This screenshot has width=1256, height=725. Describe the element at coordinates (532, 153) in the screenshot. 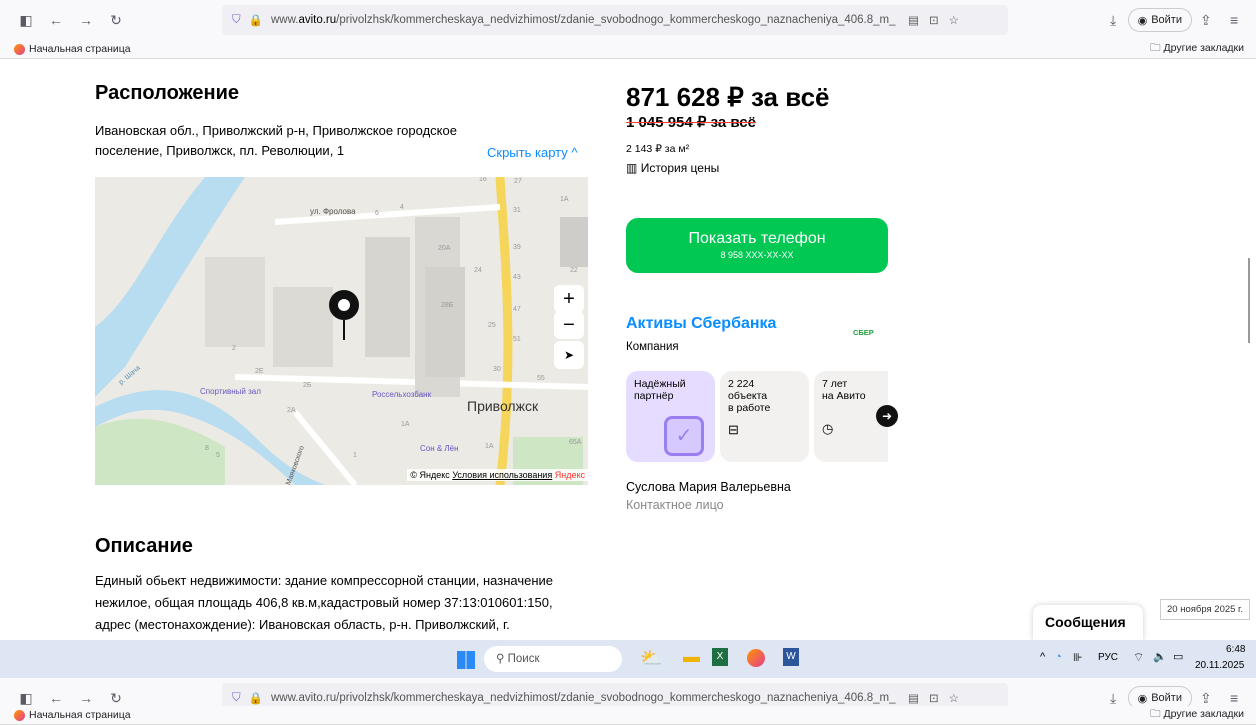

I see `hide-map-link: Скрыть карту ^` at that location.